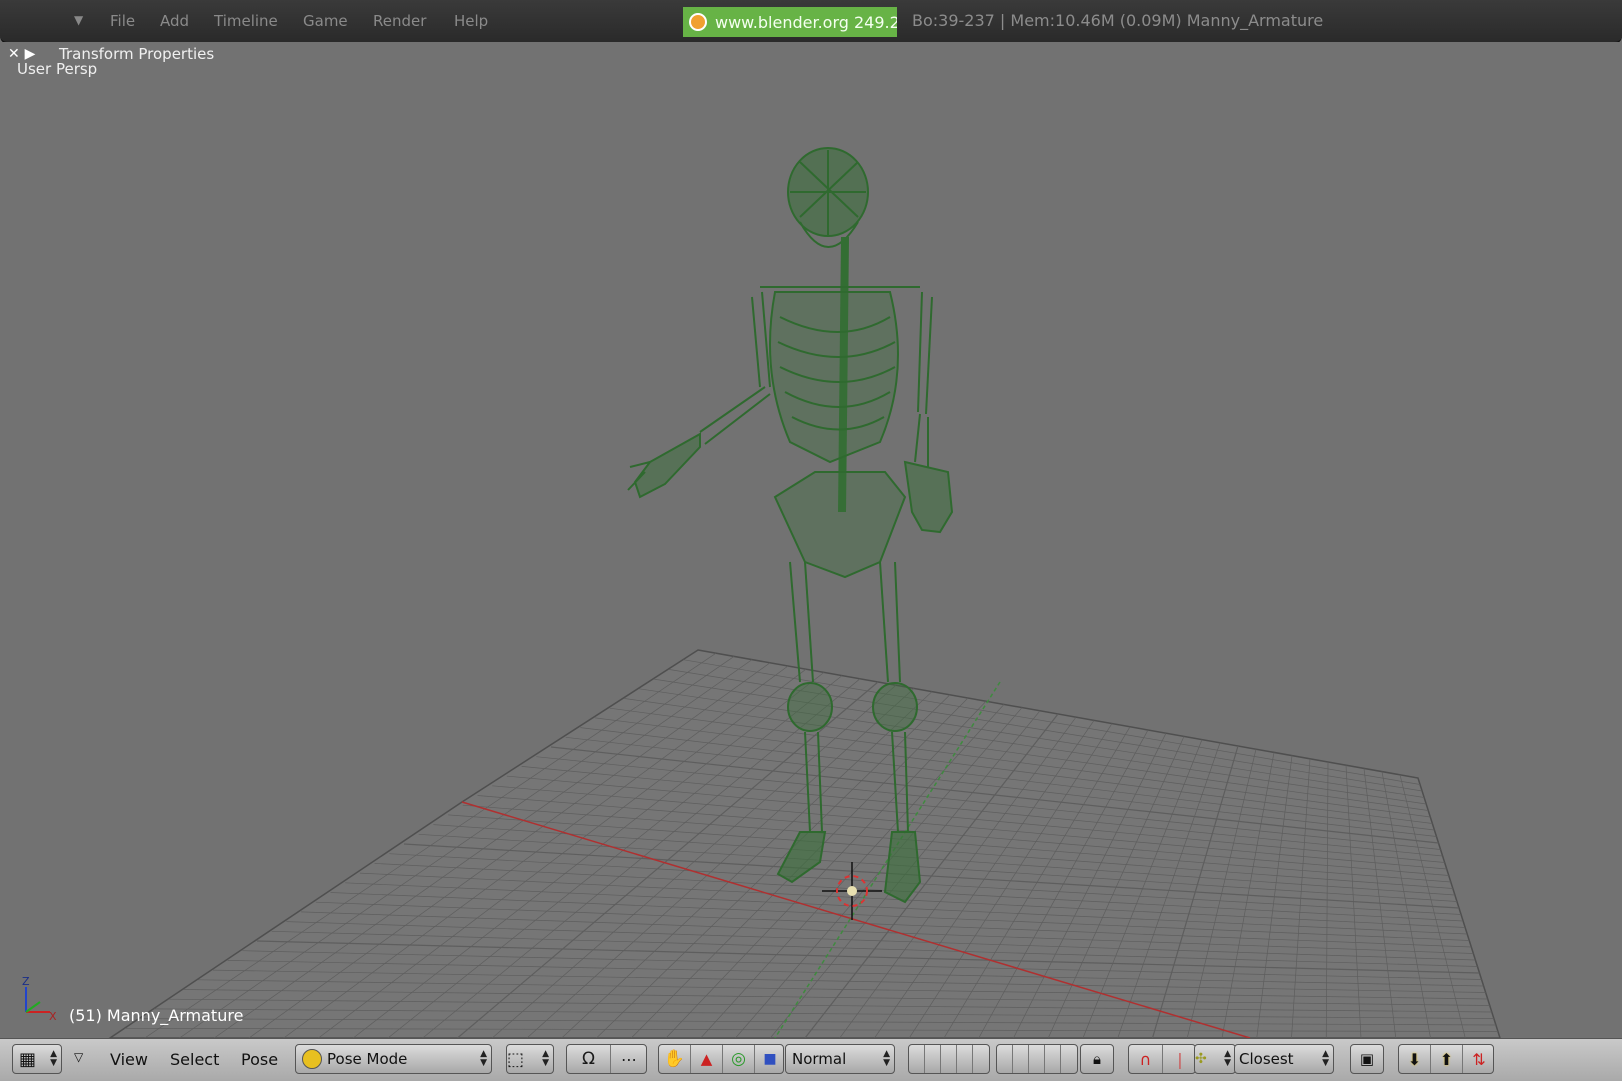 Image resolution: width=1622 pixels, height=1081 pixels. What do you see at coordinates (399, 21) in the screenshot?
I see `menu-render: Render` at bounding box center [399, 21].